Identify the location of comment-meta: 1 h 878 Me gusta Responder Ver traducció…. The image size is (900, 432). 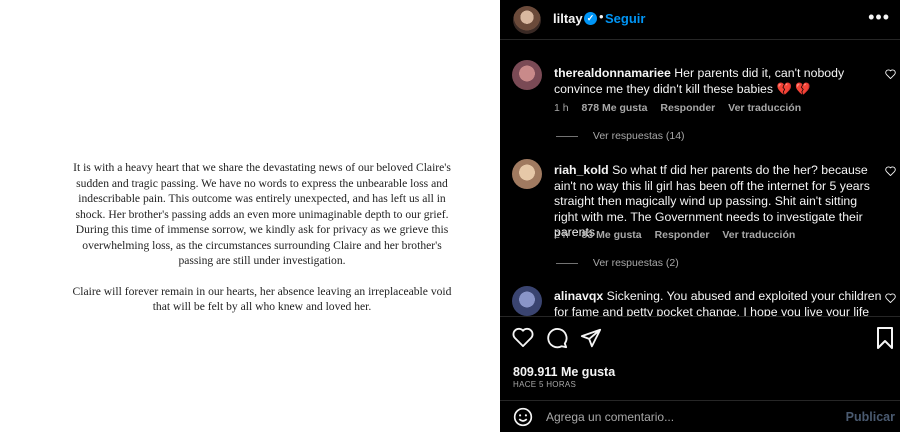
(682, 108).